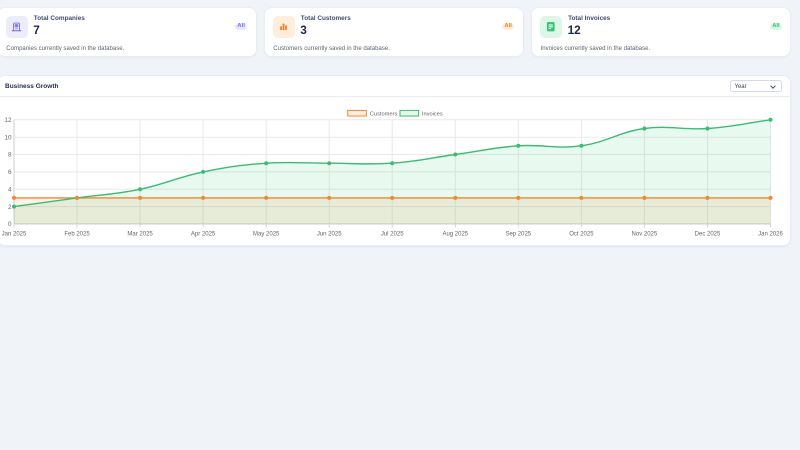 The image size is (800, 450). What do you see at coordinates (384, 114) in the screenshot?
I see `svg-text: Customers` at bounding box center [384, 114].